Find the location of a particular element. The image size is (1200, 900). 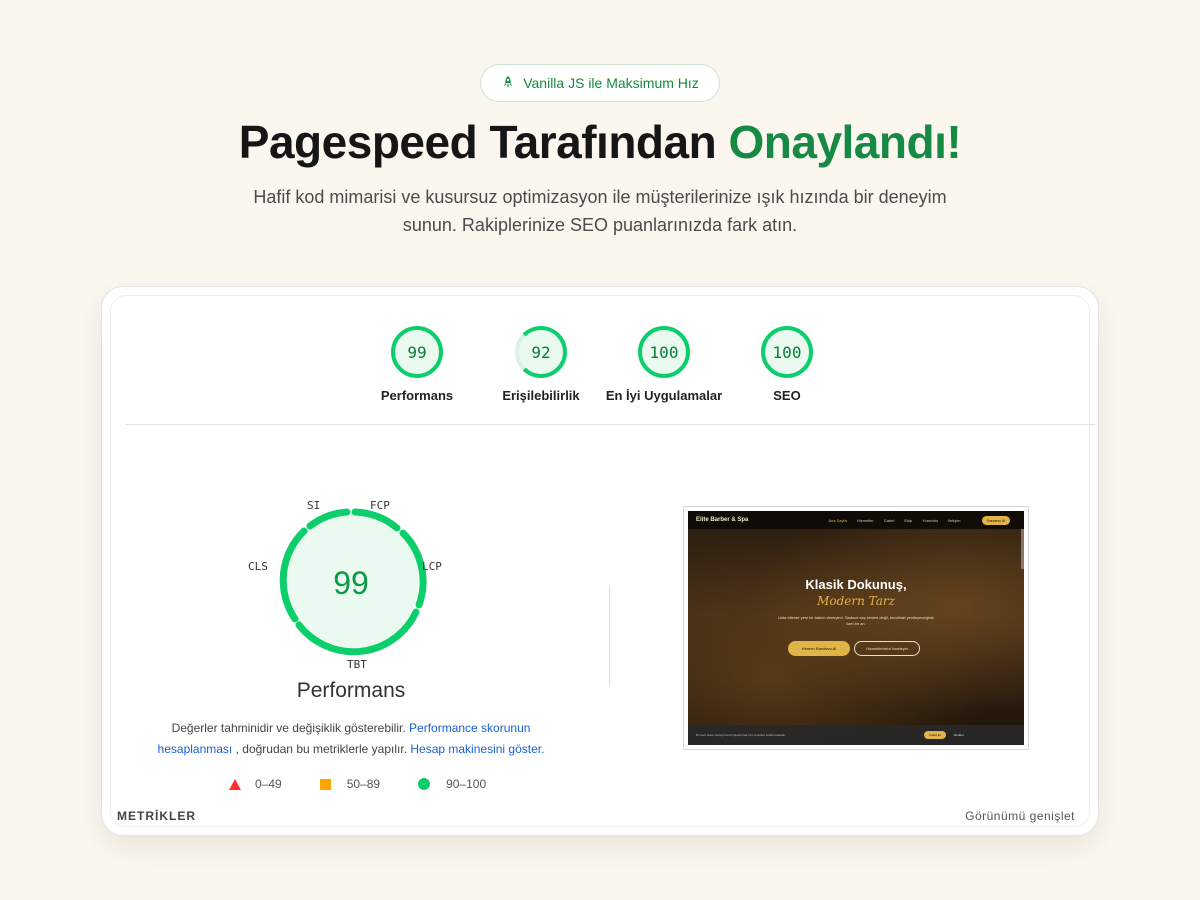

gauge-score: 99 is located at coordinates (351, 583).